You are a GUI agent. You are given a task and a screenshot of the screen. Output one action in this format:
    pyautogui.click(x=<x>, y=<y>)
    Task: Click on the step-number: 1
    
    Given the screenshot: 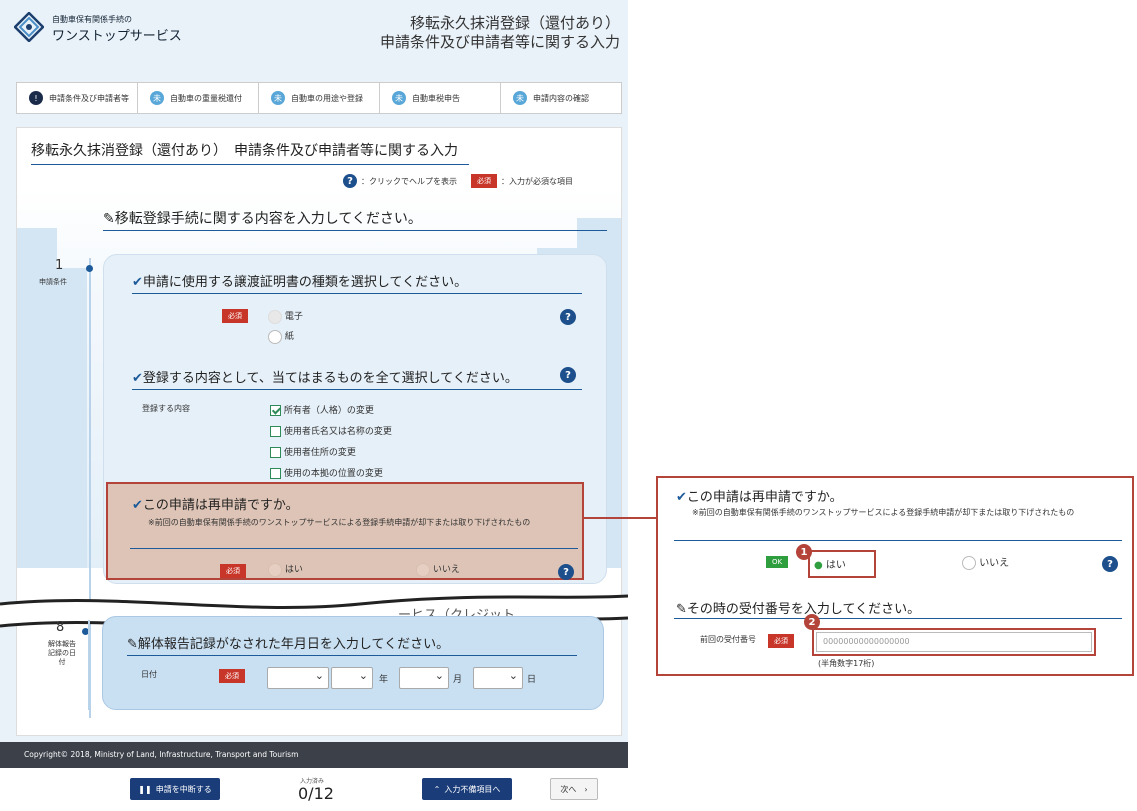 What is the action you would take?
    pyautogui.click(x=59, y=265)
    